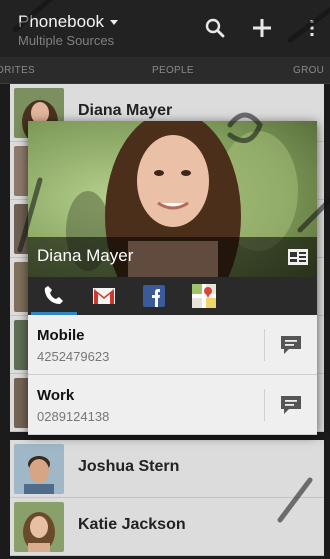  What do you see at coordinates (172, 345) in the screenshot?
I see `phone-mobile-row: Mobile 4252479623` at bounding box center [172, 345].